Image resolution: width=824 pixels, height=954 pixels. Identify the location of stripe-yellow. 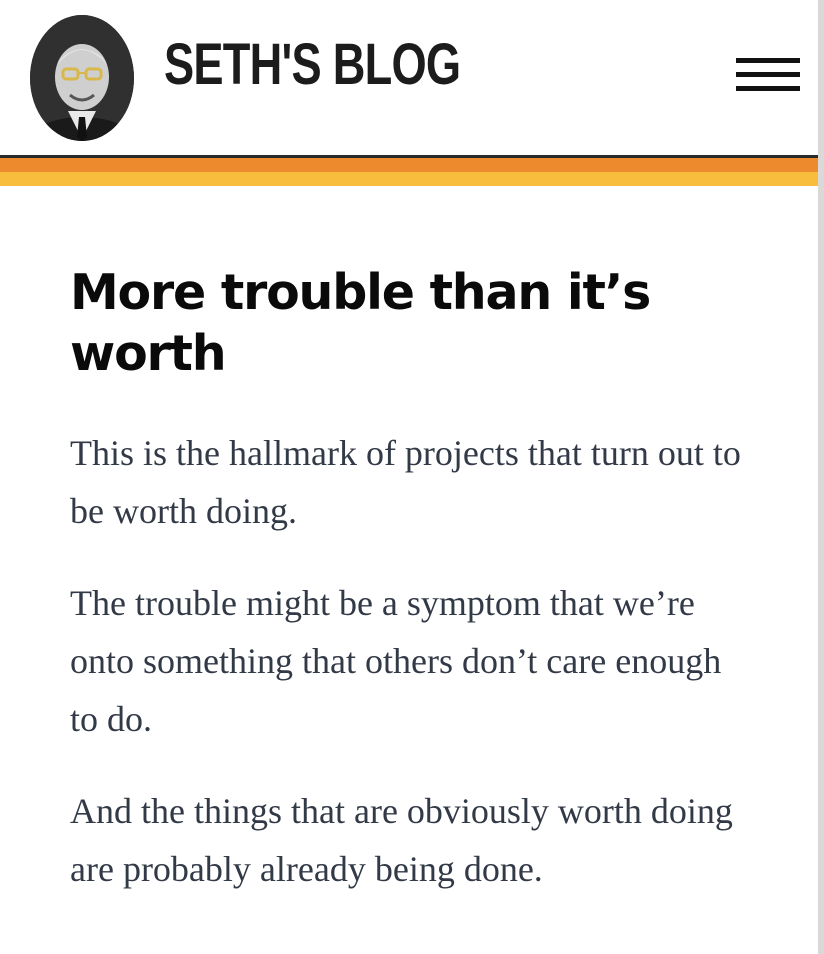
(409, 179).